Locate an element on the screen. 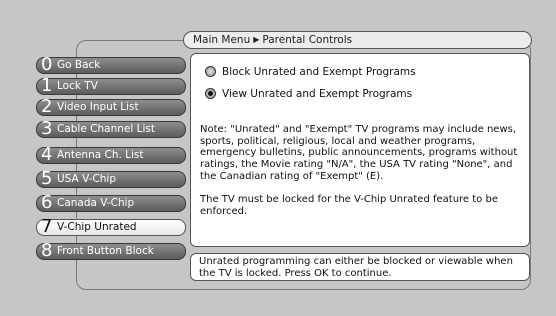 This screenshot has height=316, width=556. menu-item-cable-channel-list: 3 Cable Channel List is located at coordinates (111, 128).